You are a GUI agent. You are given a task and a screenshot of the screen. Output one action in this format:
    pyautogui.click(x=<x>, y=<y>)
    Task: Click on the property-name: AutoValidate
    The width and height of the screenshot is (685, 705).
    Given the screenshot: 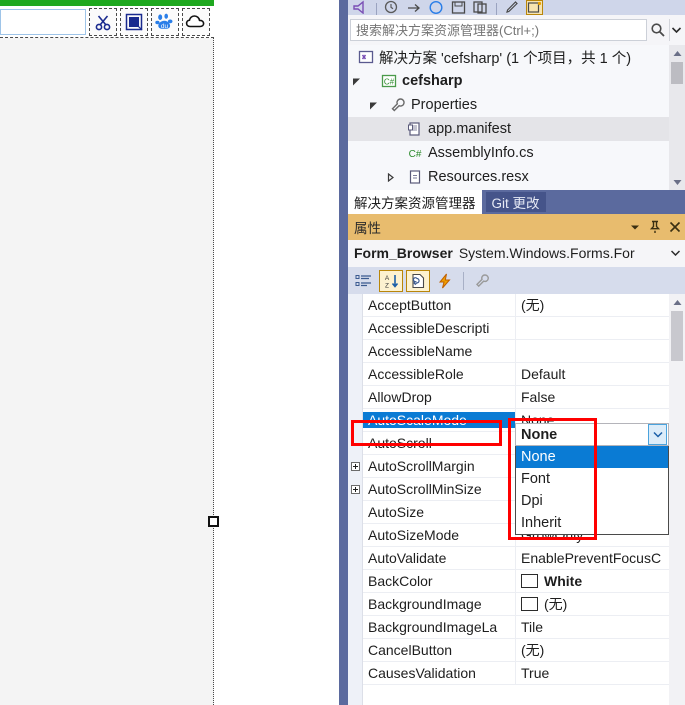 What is the action you would take?
    pyautogui.click(x=439, y=558)
    